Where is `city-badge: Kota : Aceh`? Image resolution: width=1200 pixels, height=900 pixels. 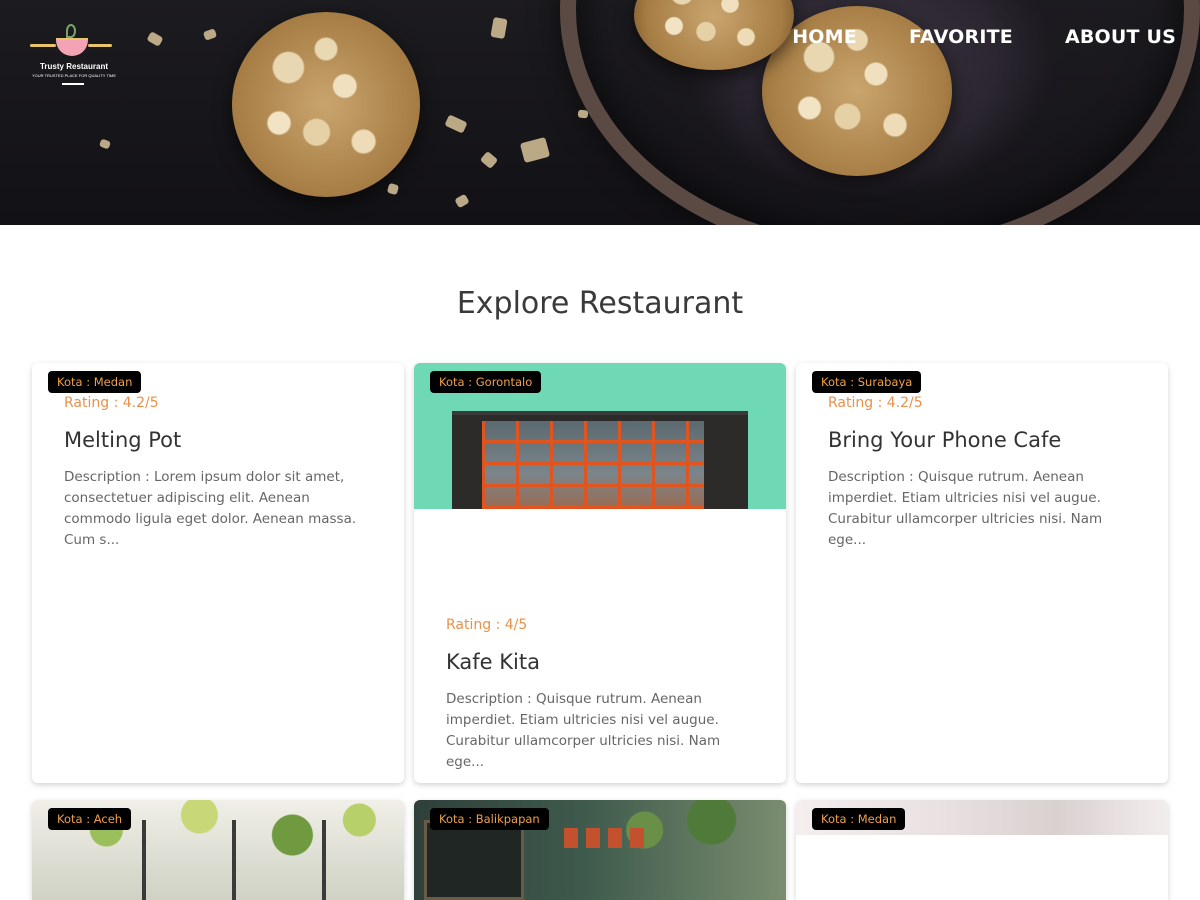
city-badge: Kota : Aceh is located at coordinates (90, 819).